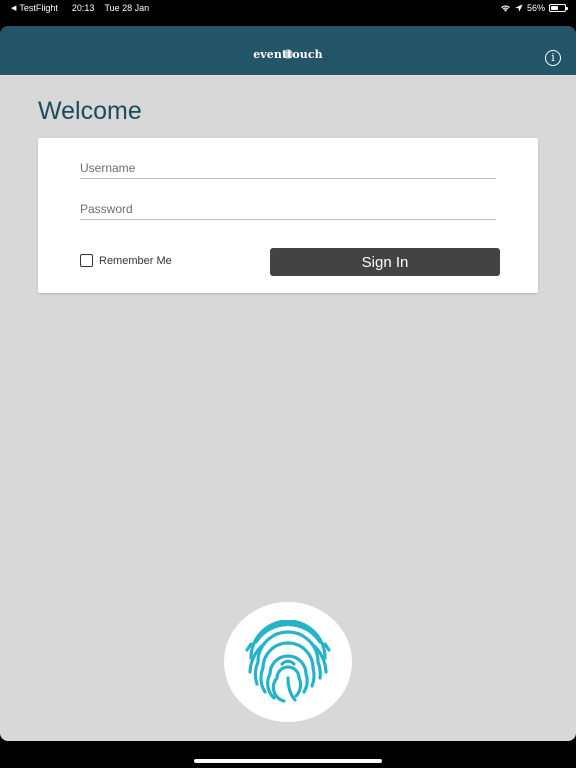 This screenshot has width=576, height=768. I want to click on battery-icon, so click(558, 8).